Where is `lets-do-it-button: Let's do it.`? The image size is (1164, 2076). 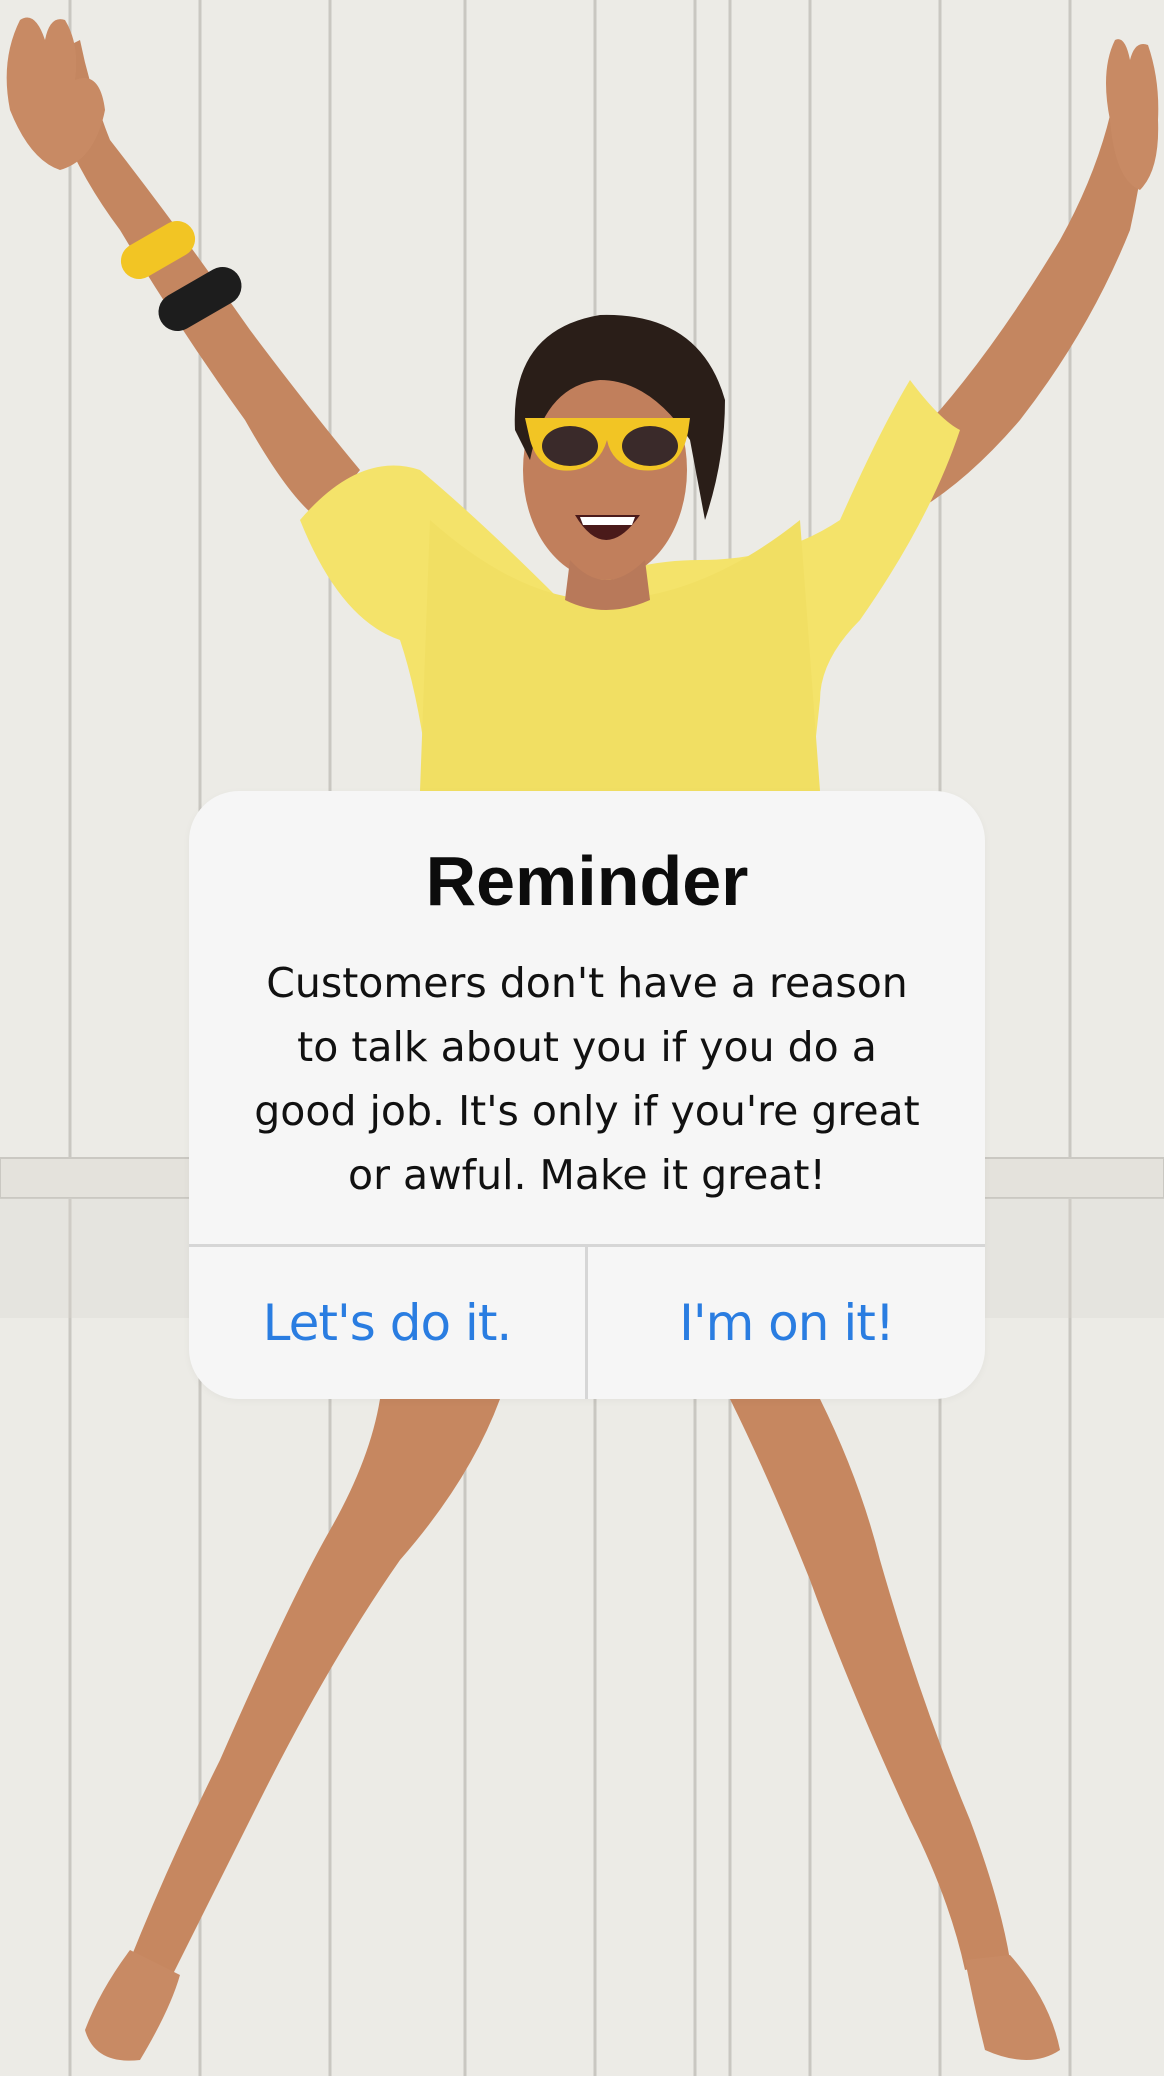
lets-do-it-button: Let's do it. is located at coordinates (387, 1323).